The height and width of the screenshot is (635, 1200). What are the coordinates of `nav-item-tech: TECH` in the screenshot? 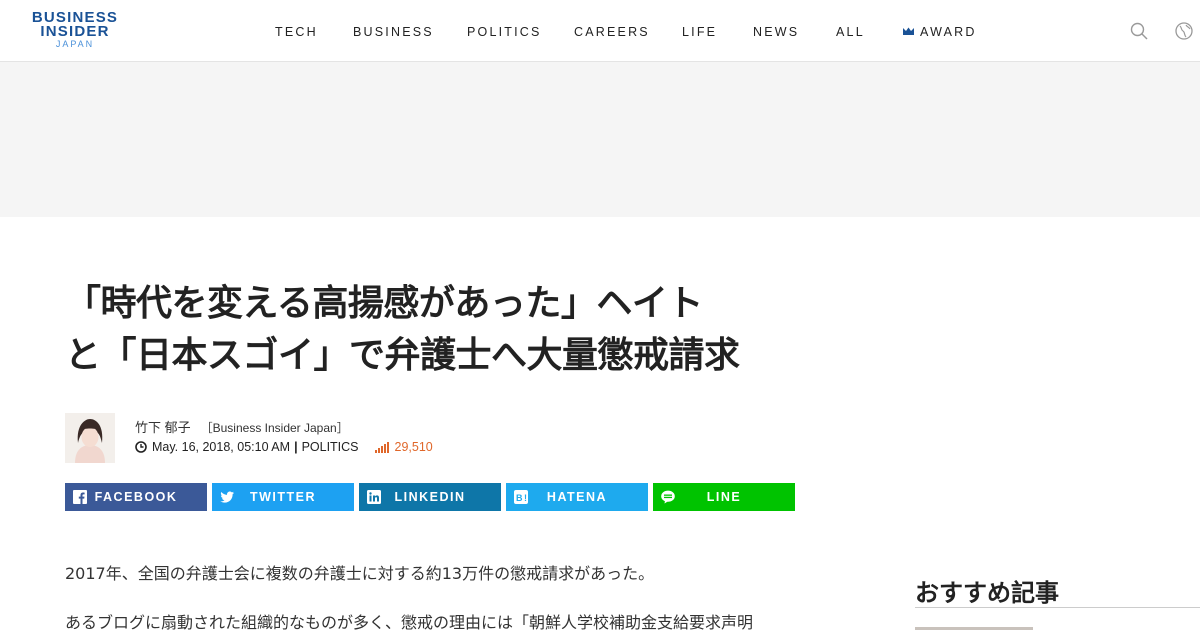 It's located at (296, 32).